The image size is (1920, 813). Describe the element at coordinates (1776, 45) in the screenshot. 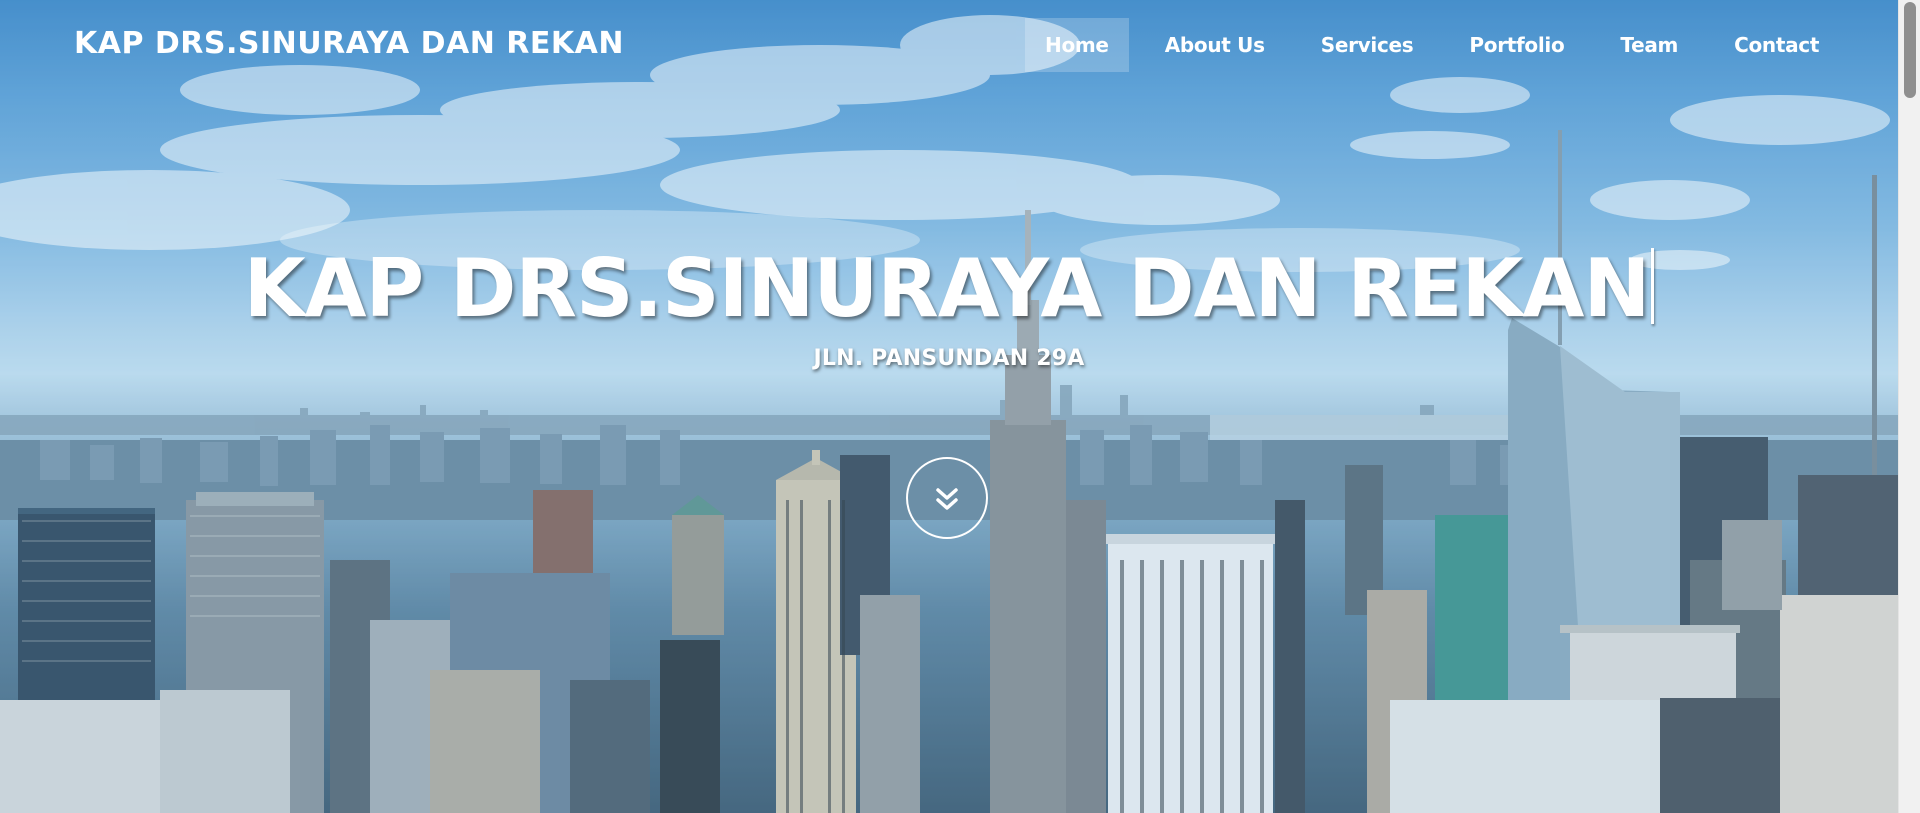

I see `nav-link-contact: Contact` at that location.